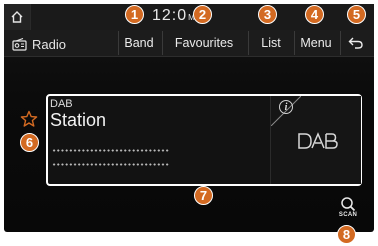 The width and height of the screenshot is (378, 246). What do you see at coordinates (61, 104) in the screenshot?
I see `station-band-label: DAB` at bounding box center [61, 104].